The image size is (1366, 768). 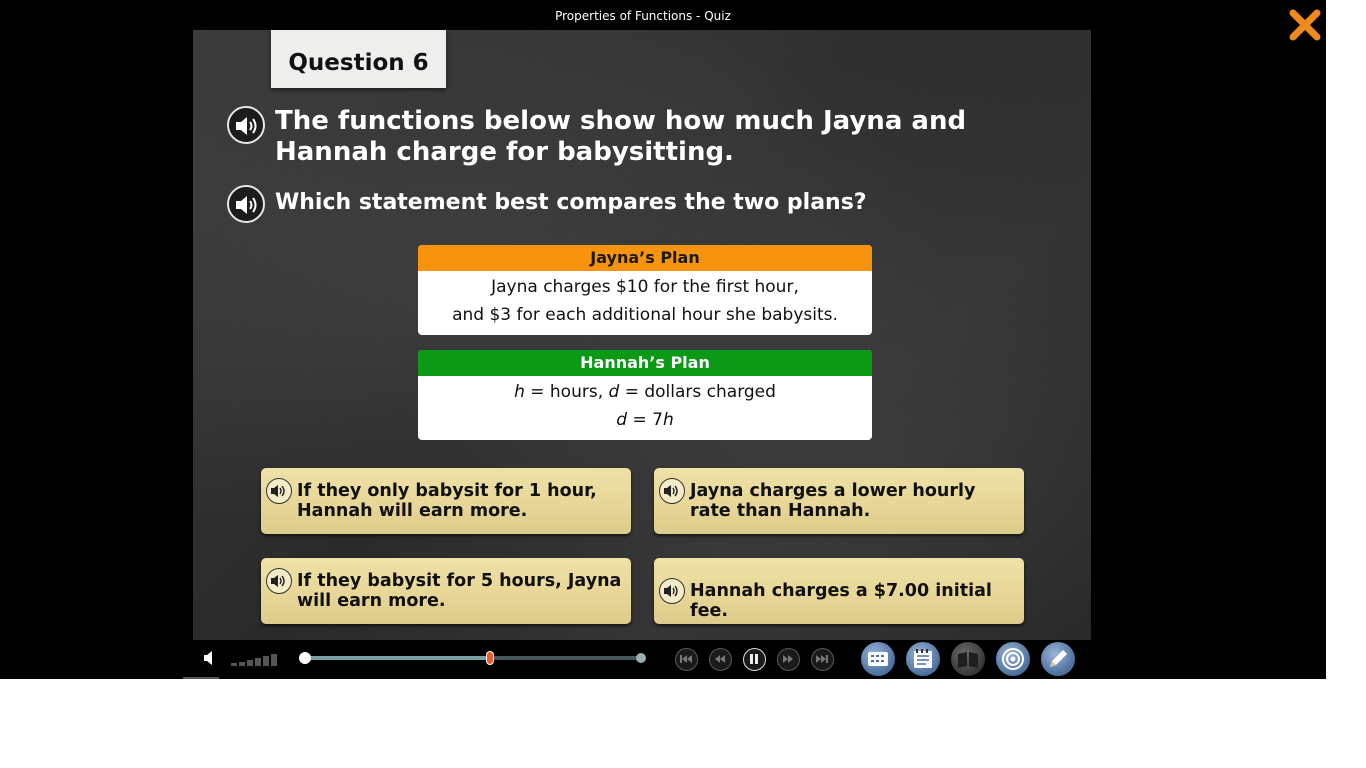 What do you see at coordinates (720, 659) in the screenshot?
I see `rewind-icon` at bounding box center [720, 659].